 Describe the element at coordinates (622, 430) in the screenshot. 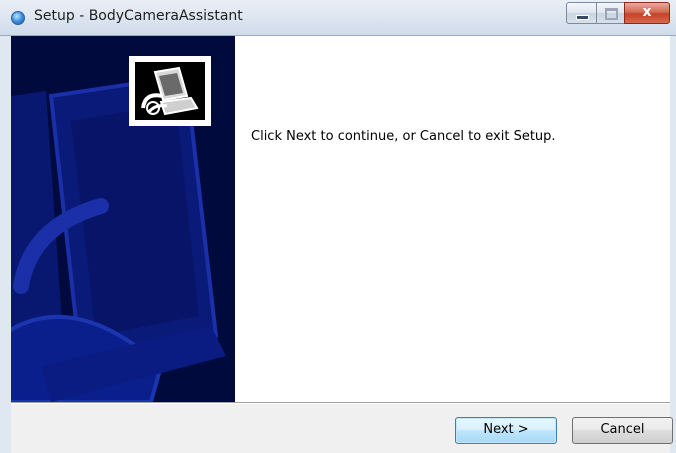

I see `cancel-button: Cancel` at that location.